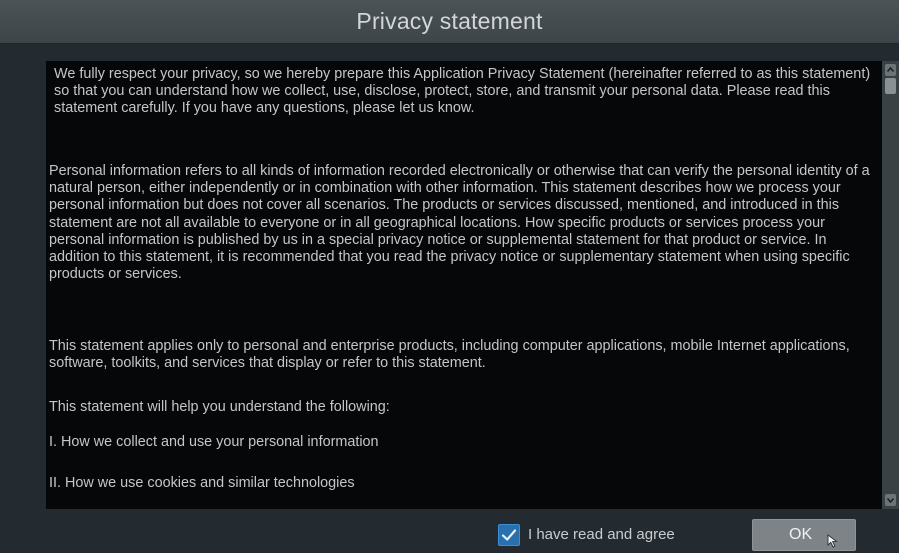 The width and height of the screenshot is (899, 553). Describe the element at coordinates (890, 285) in the screenshot. I see `vertical-scrollbar` at that location.